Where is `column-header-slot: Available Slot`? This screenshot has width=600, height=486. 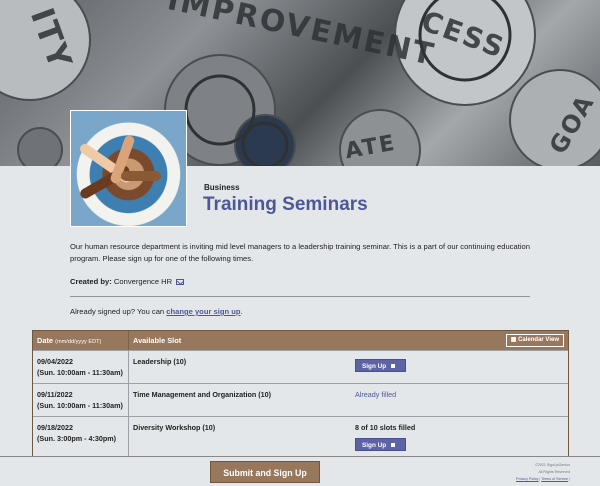
column-header-slot: Available Slot is located at coordinates (157, 340).